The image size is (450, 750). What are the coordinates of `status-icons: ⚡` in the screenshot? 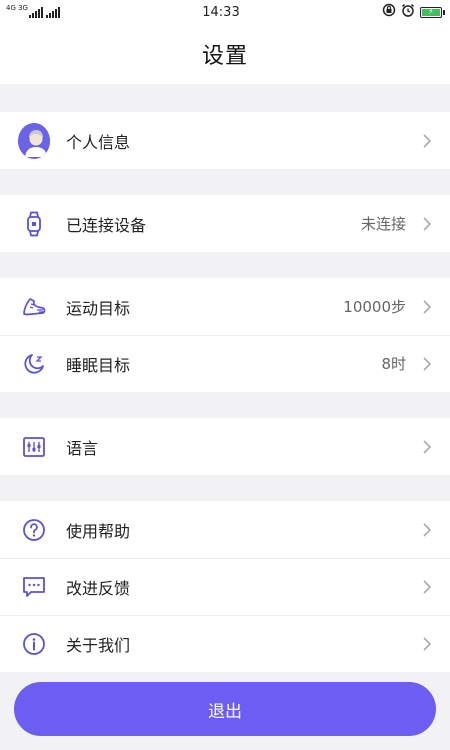 It's located at (413, 12).